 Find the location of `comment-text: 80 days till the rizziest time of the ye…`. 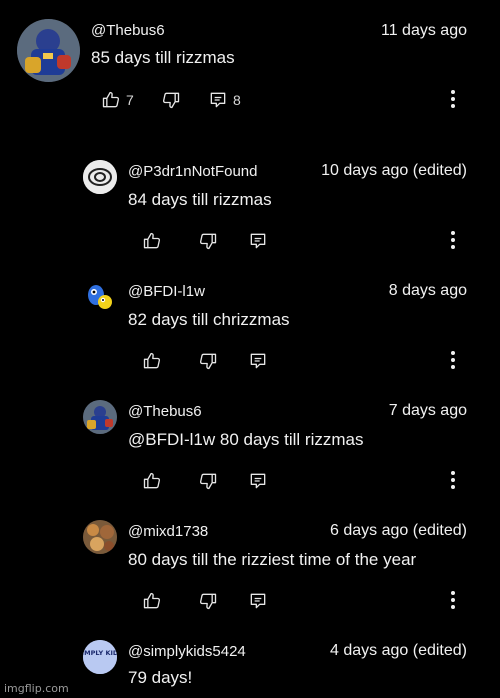

comment-text: 80 days till the rizziest time of the ye… is located at coordinates (272, 559).